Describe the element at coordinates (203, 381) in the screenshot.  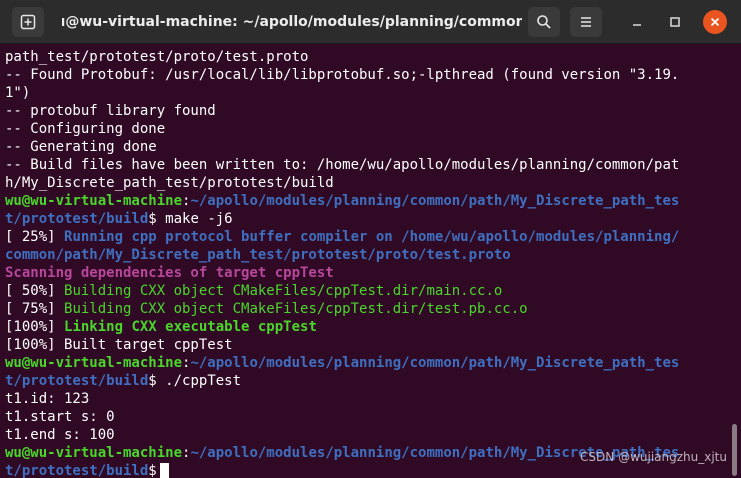
I see `command-text: ./cppTest` at that location.